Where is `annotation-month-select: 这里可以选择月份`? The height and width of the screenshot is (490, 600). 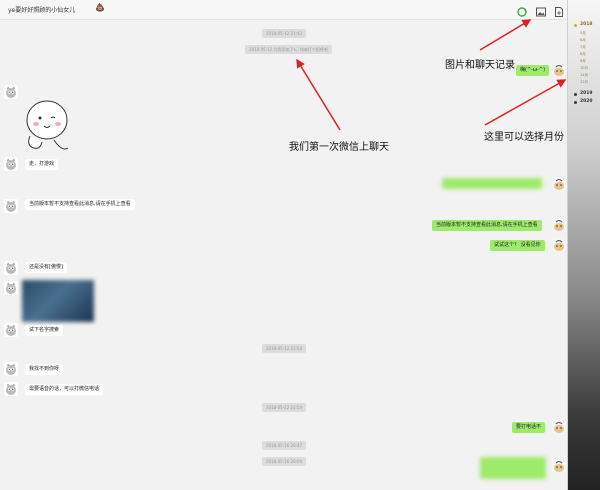 annotation-month-select: 这里可以选择月份 is located at coordinates (524, 137).